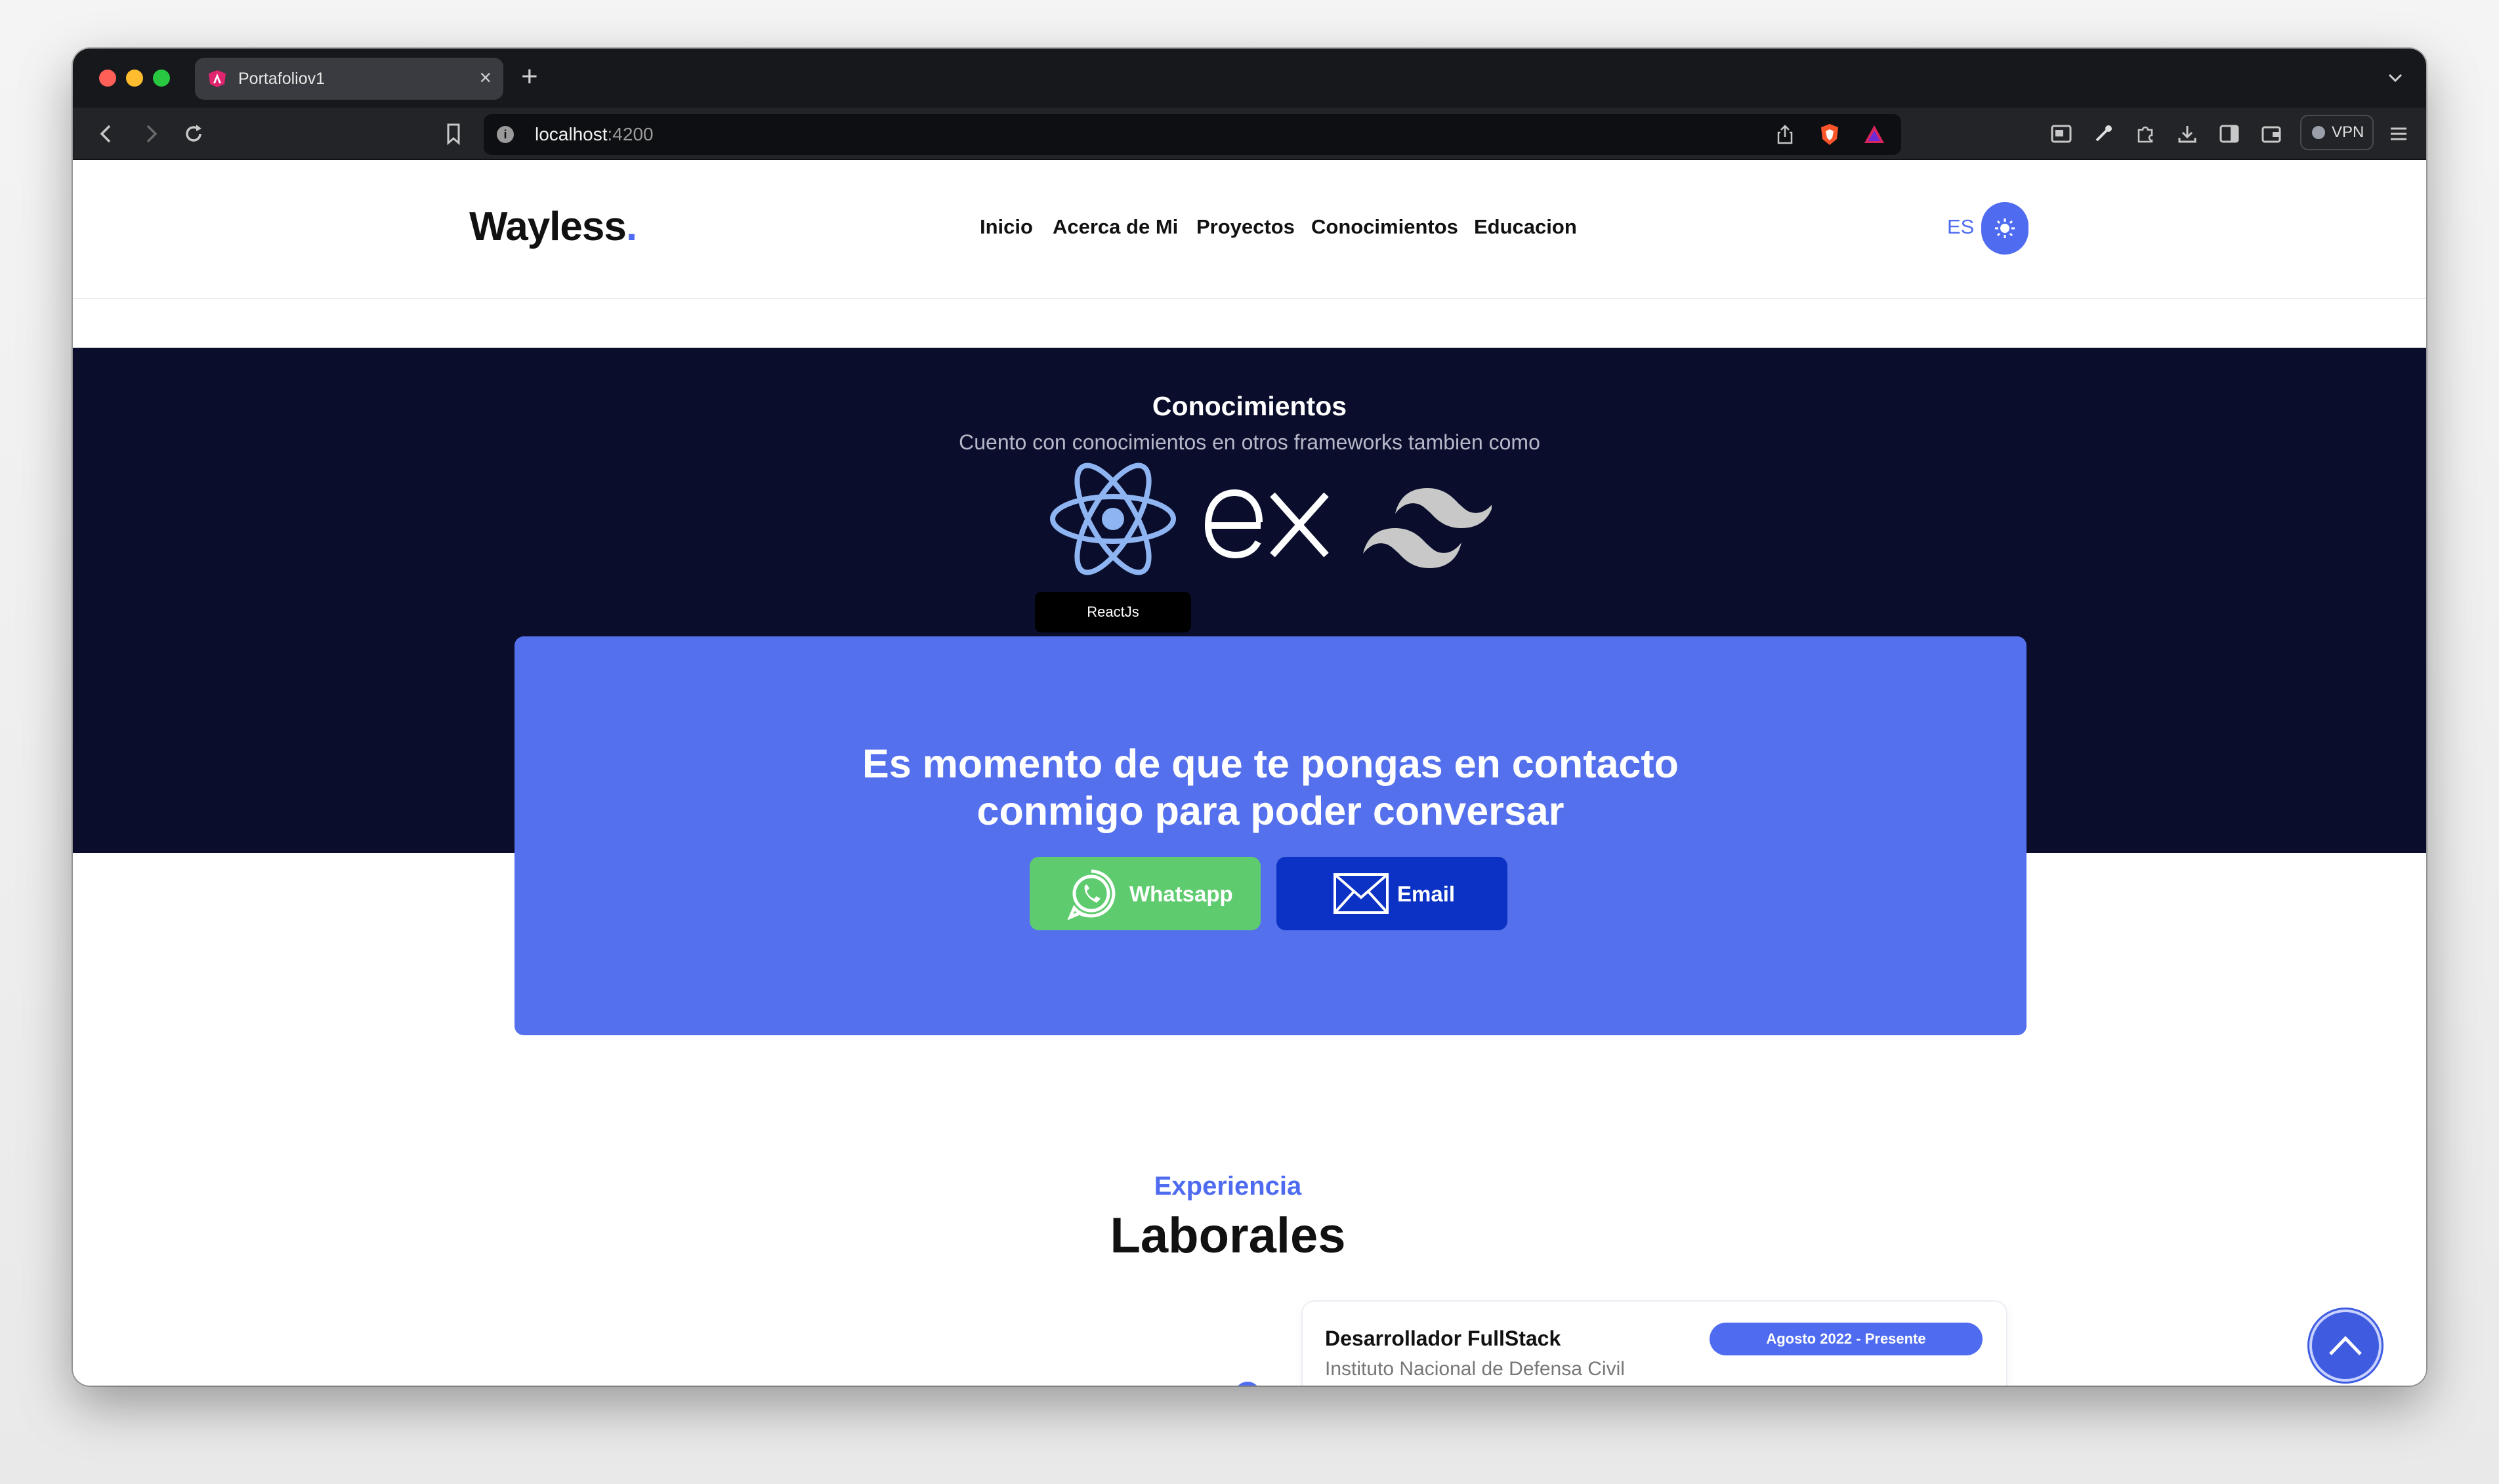 This screenshot has width=2499, height=1484. I want to click on nav-link-proyectos: Proyectos, so click(1245, 227).